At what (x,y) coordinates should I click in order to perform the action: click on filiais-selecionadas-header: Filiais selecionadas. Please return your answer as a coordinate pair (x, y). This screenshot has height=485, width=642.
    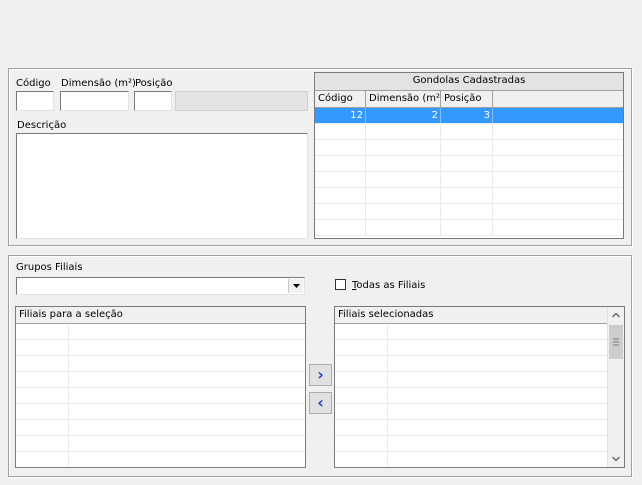
    Looking at the image, I should click on (471, 315).